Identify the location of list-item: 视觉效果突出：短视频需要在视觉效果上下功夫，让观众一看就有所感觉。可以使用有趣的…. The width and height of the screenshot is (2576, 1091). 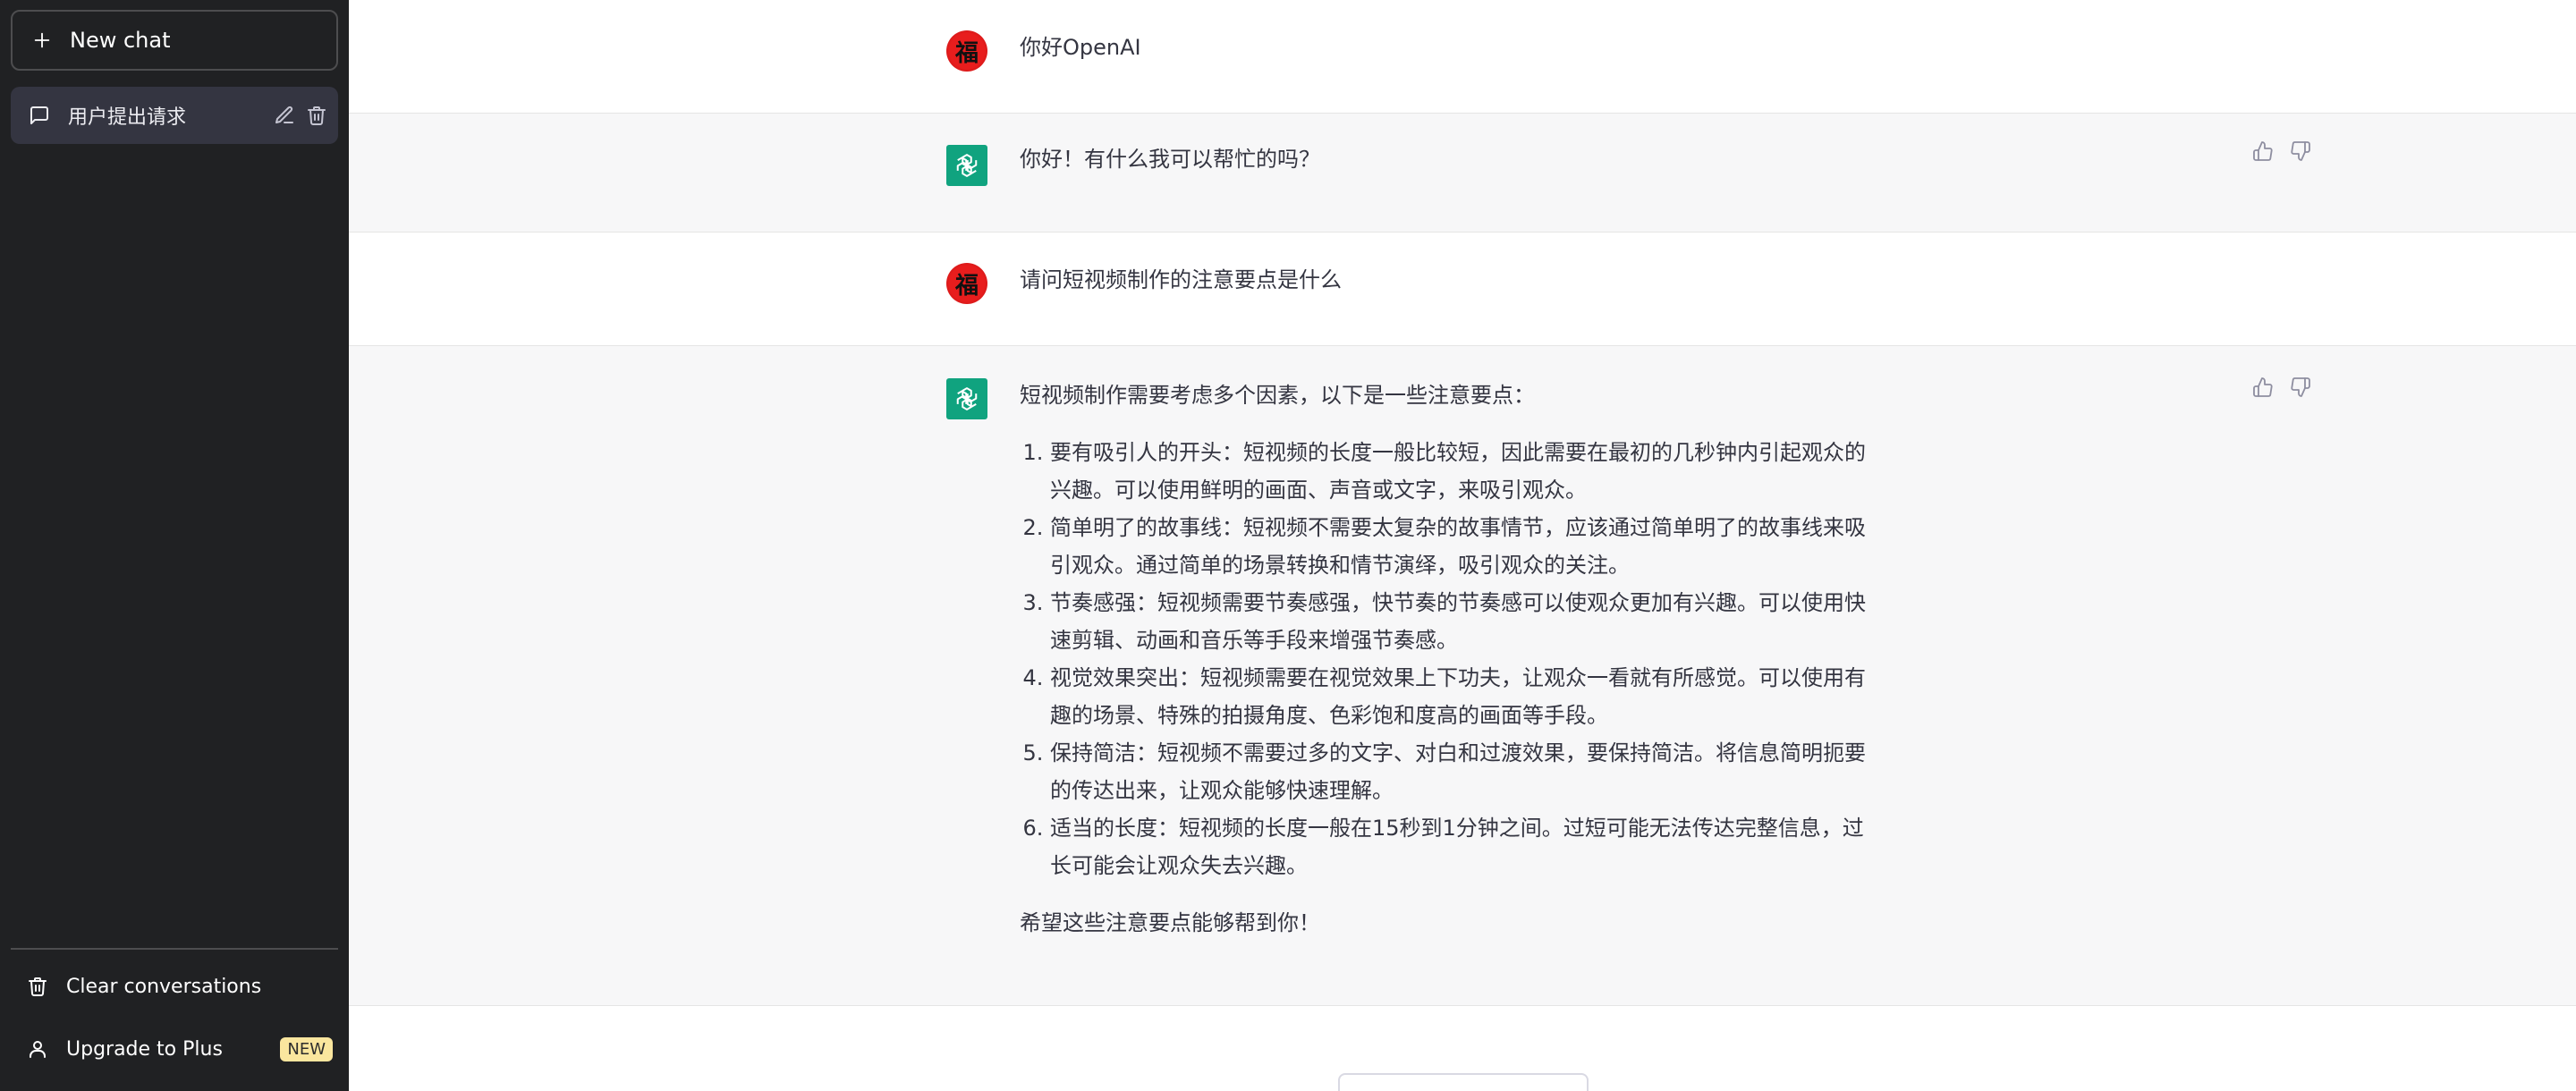
(1467, 696).